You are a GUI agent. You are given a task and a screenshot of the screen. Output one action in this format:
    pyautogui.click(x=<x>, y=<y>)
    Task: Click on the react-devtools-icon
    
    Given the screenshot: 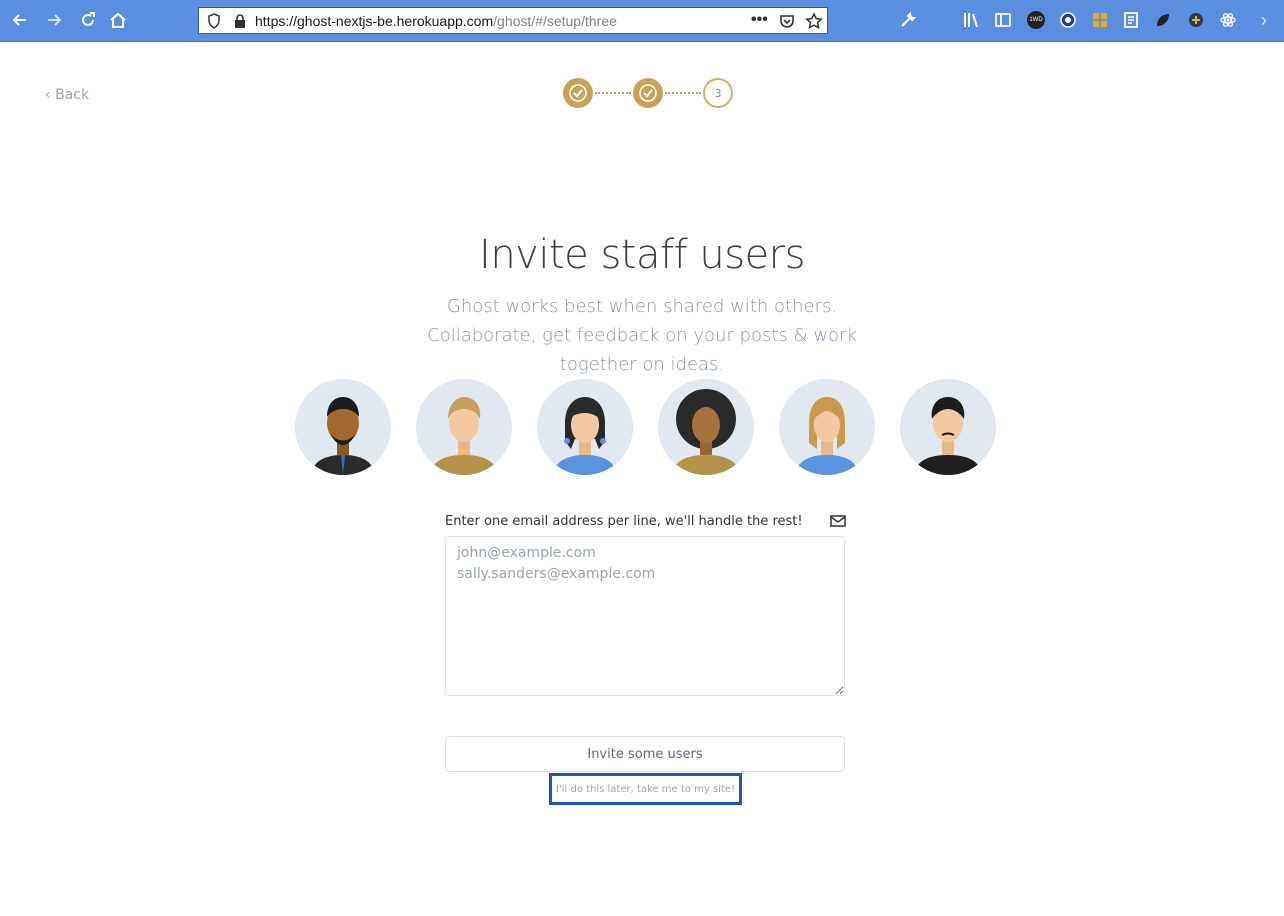 What is the action you would take?
    pyautogui.click(x=1228, y=20)
    